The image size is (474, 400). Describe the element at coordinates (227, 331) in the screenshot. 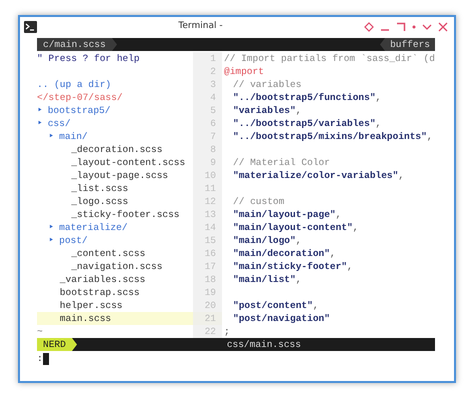

I see `code-punctuation: ;` at that location.